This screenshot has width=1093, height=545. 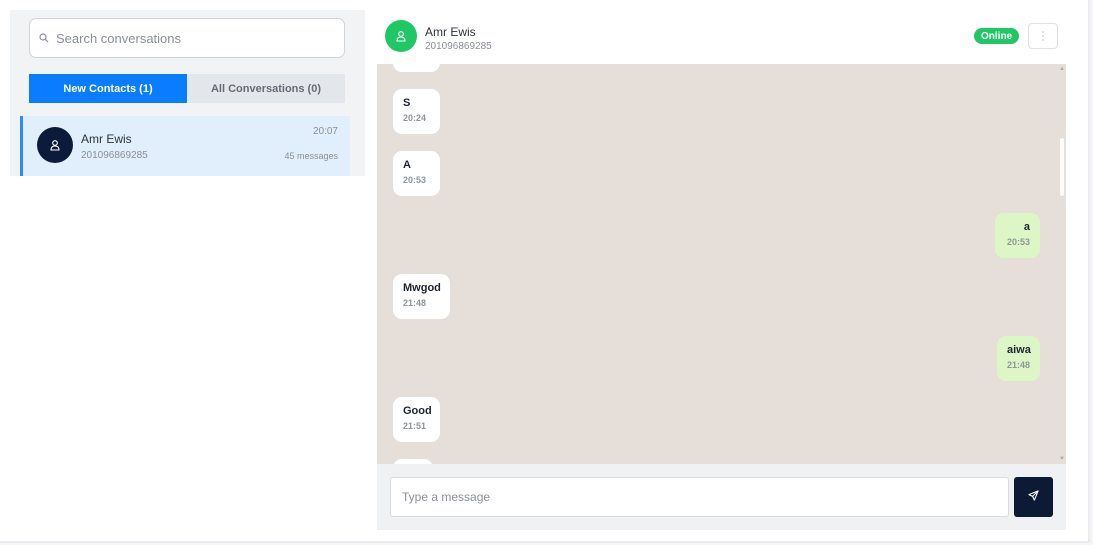 What do you see at coordinates (1026, 227) in the screenshot?
I see `message-text: a` at bounding box center [1026, 227].